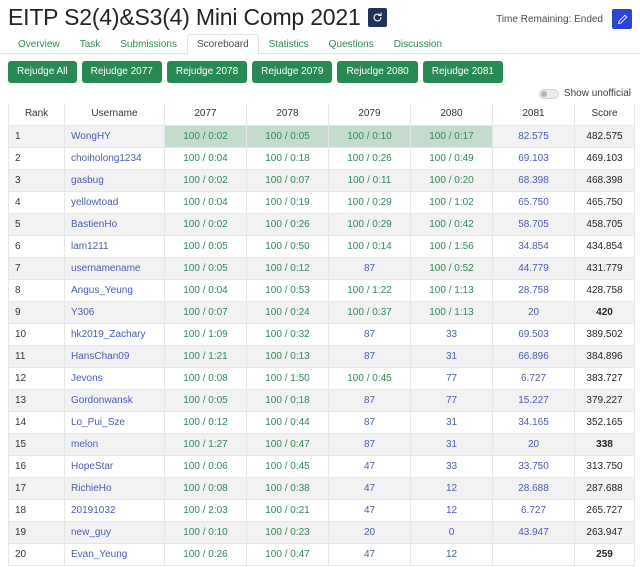  What do you see at coordinates (287, 466) in the screenshot?
I see `cell-problem-2078: 100 / 0:45` at bounding box center [287, 466].